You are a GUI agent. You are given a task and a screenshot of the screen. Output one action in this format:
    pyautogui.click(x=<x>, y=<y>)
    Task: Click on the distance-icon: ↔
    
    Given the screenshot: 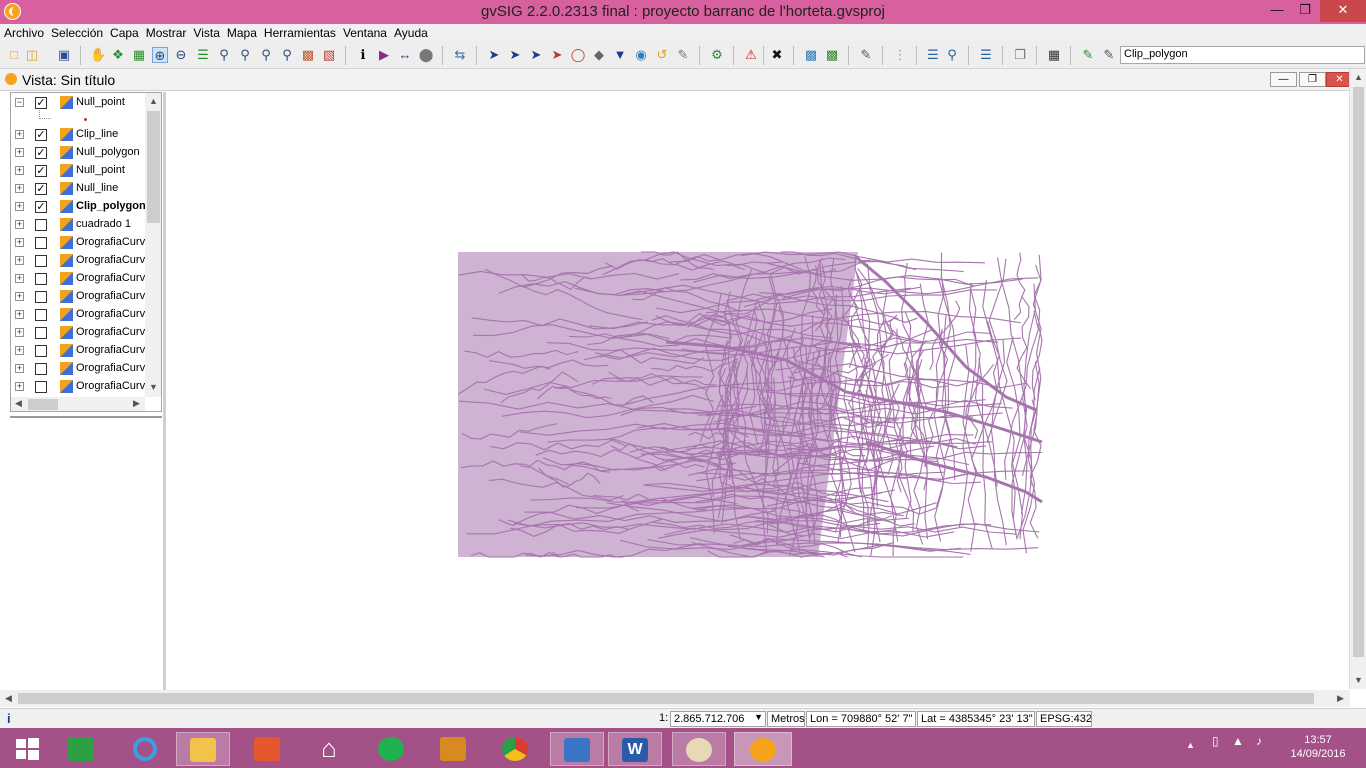 What is the action you would take?
    pyautogui.click(x=405, y=55)
    